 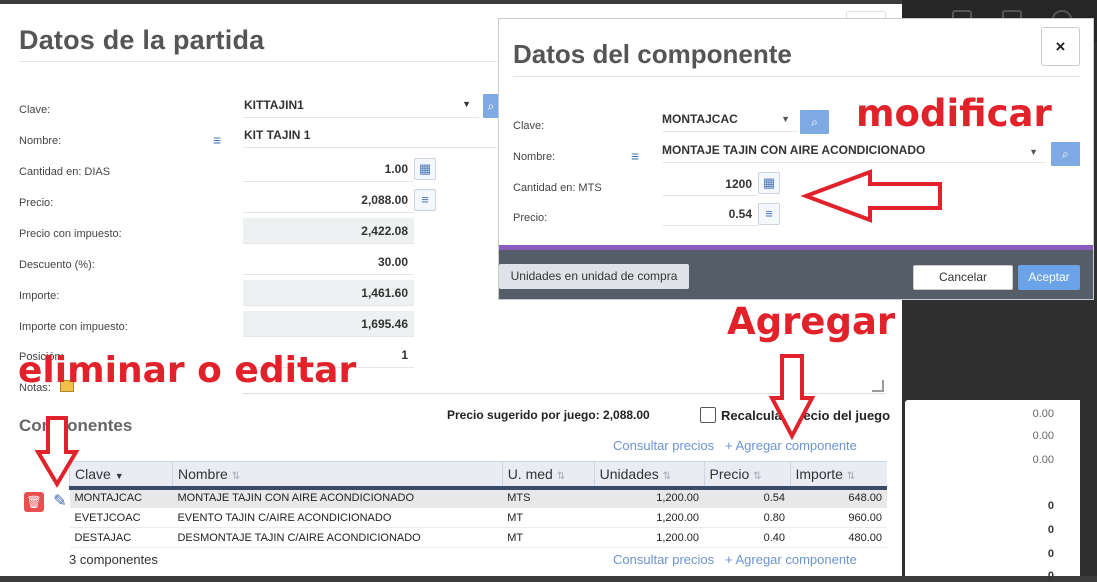 What do you see at coordinates (187, 370) in the screenshot?
I see `annotation-eliminar-editar: eliminar o editar` at bounding box center [187, 370].